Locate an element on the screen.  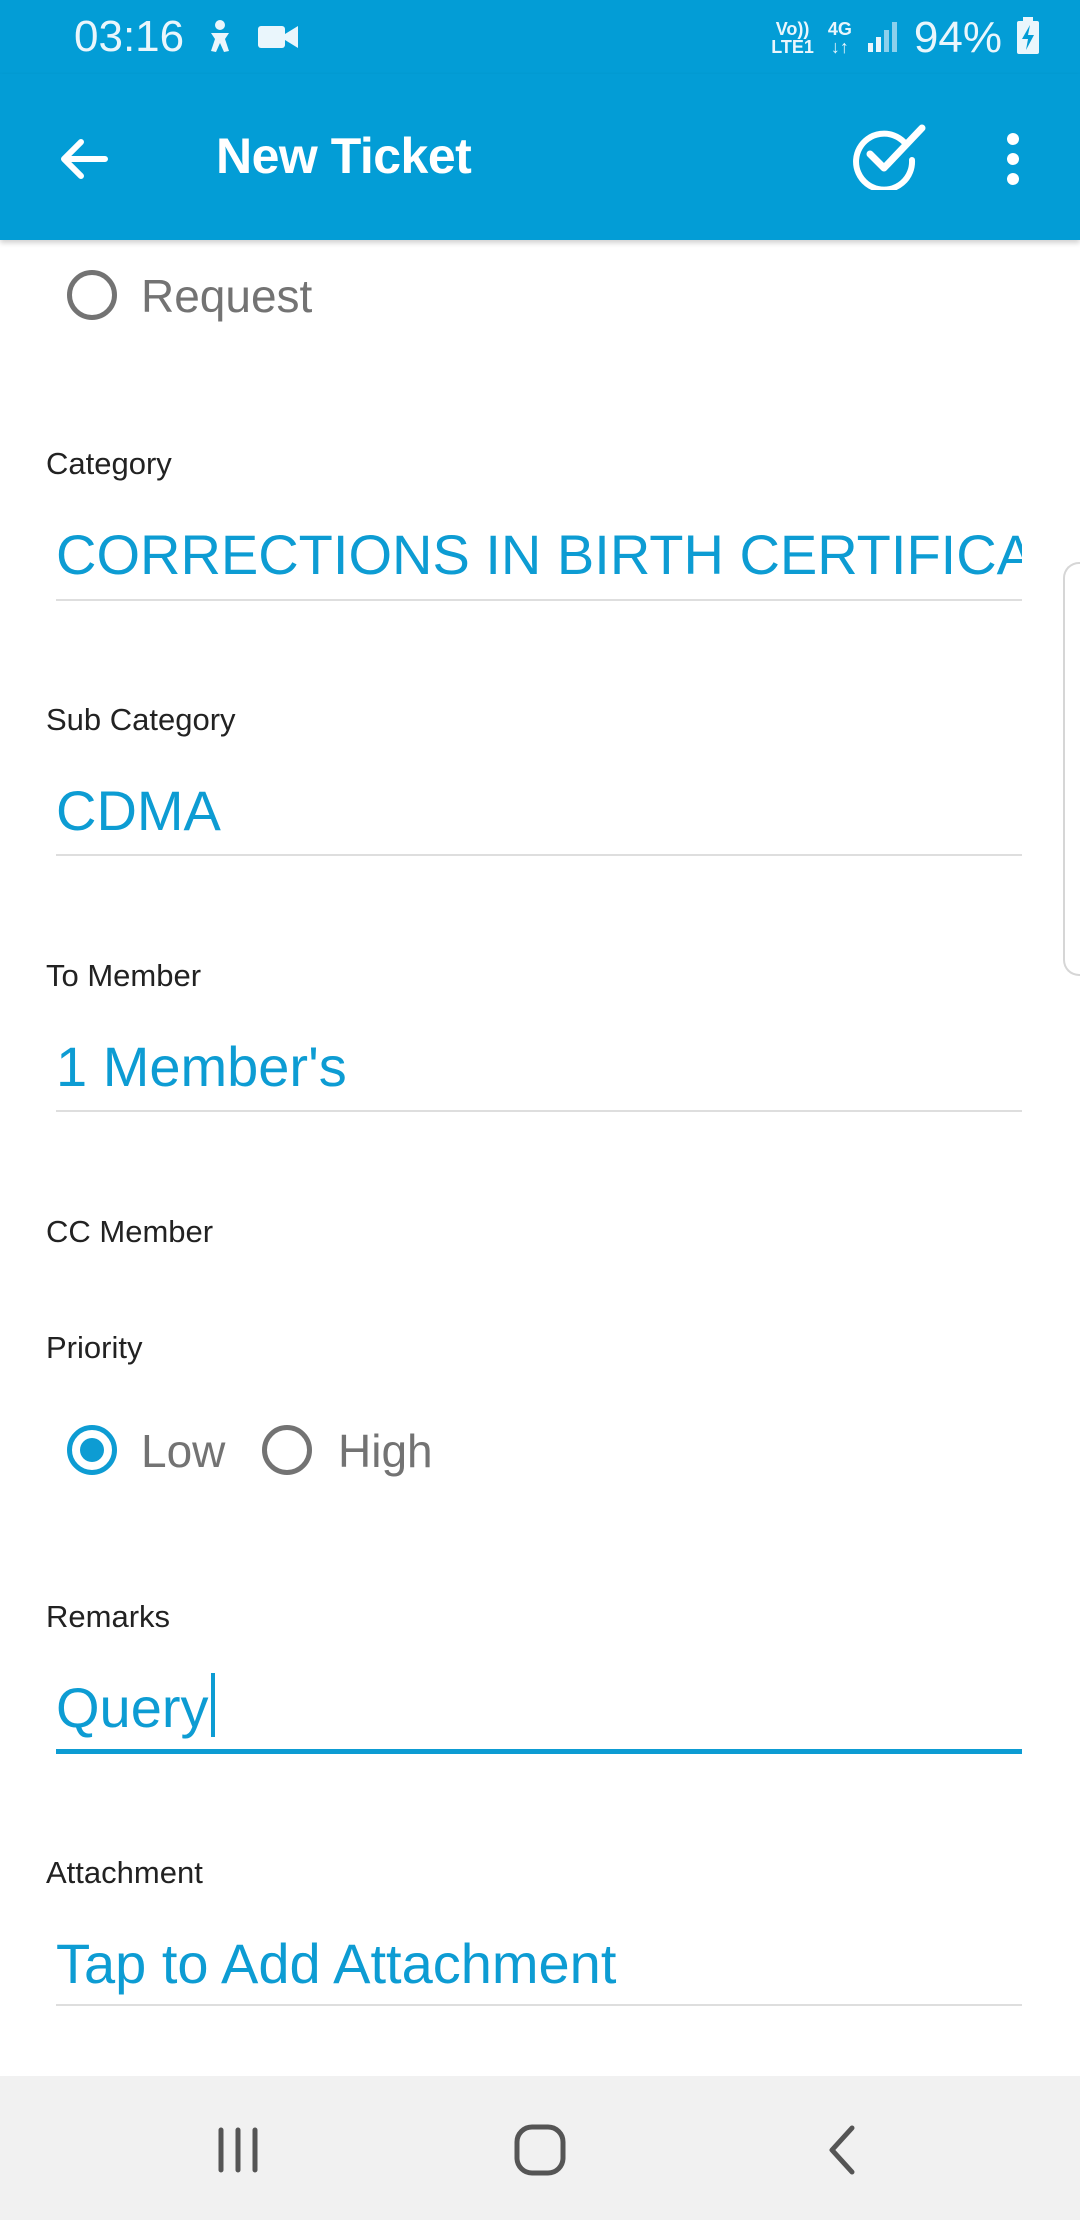
app-bar: New Ticket is located at coordinates (540, 157).